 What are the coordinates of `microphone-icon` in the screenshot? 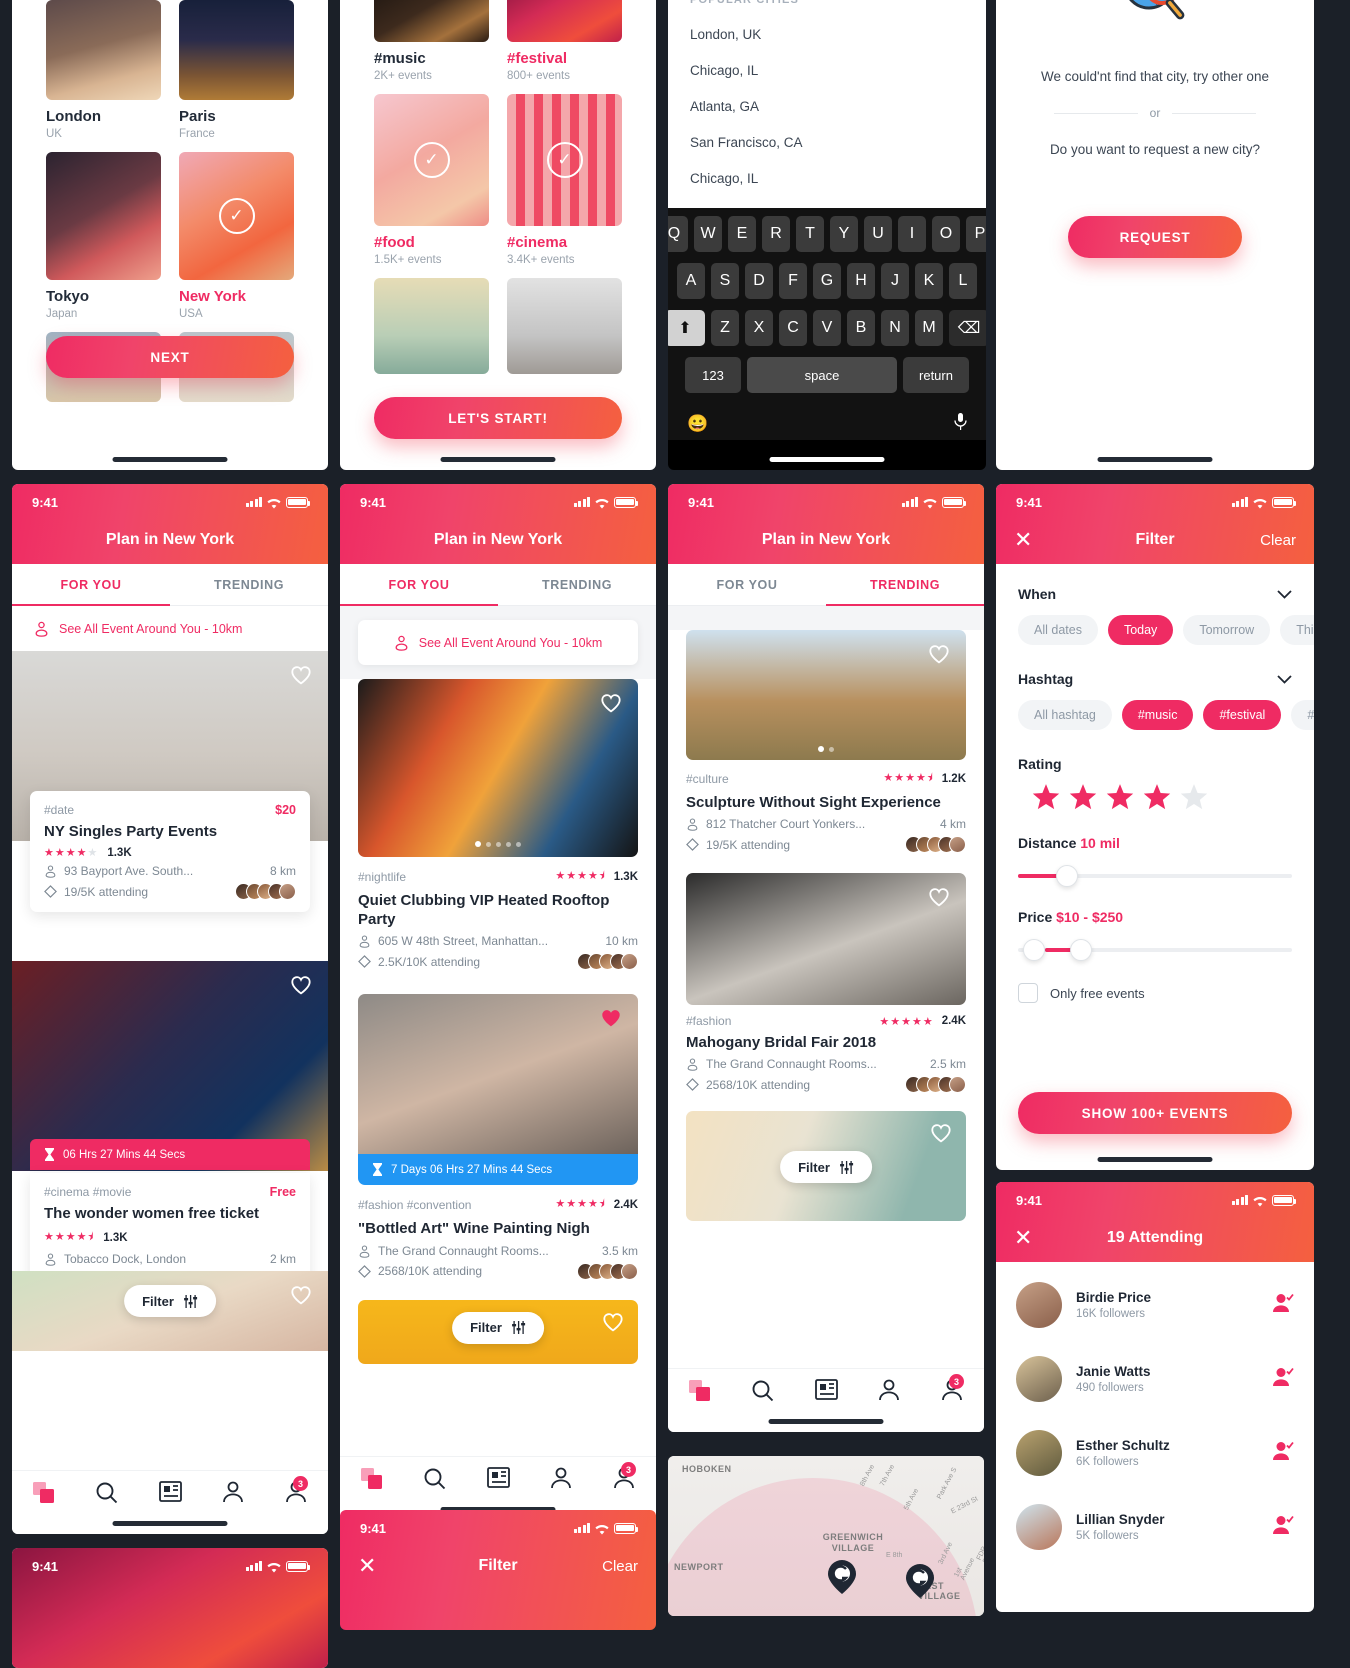 It's located at (960, 424).